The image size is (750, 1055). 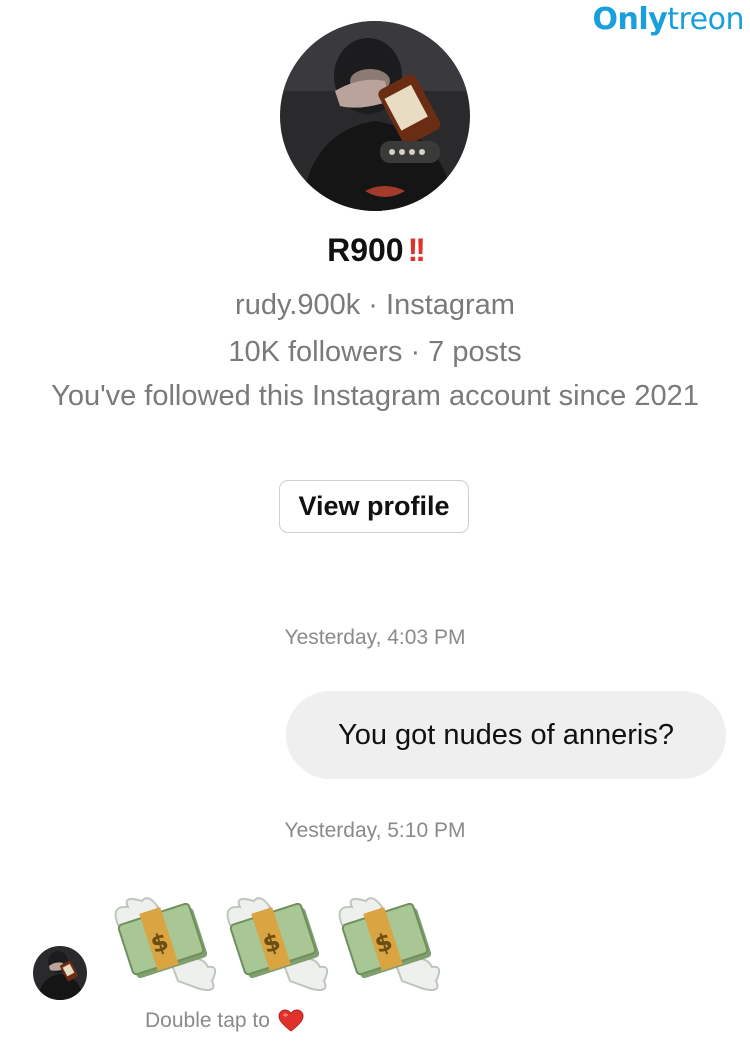 I want to click on watermark-part-treon: treon, so click(x=705, y=19).